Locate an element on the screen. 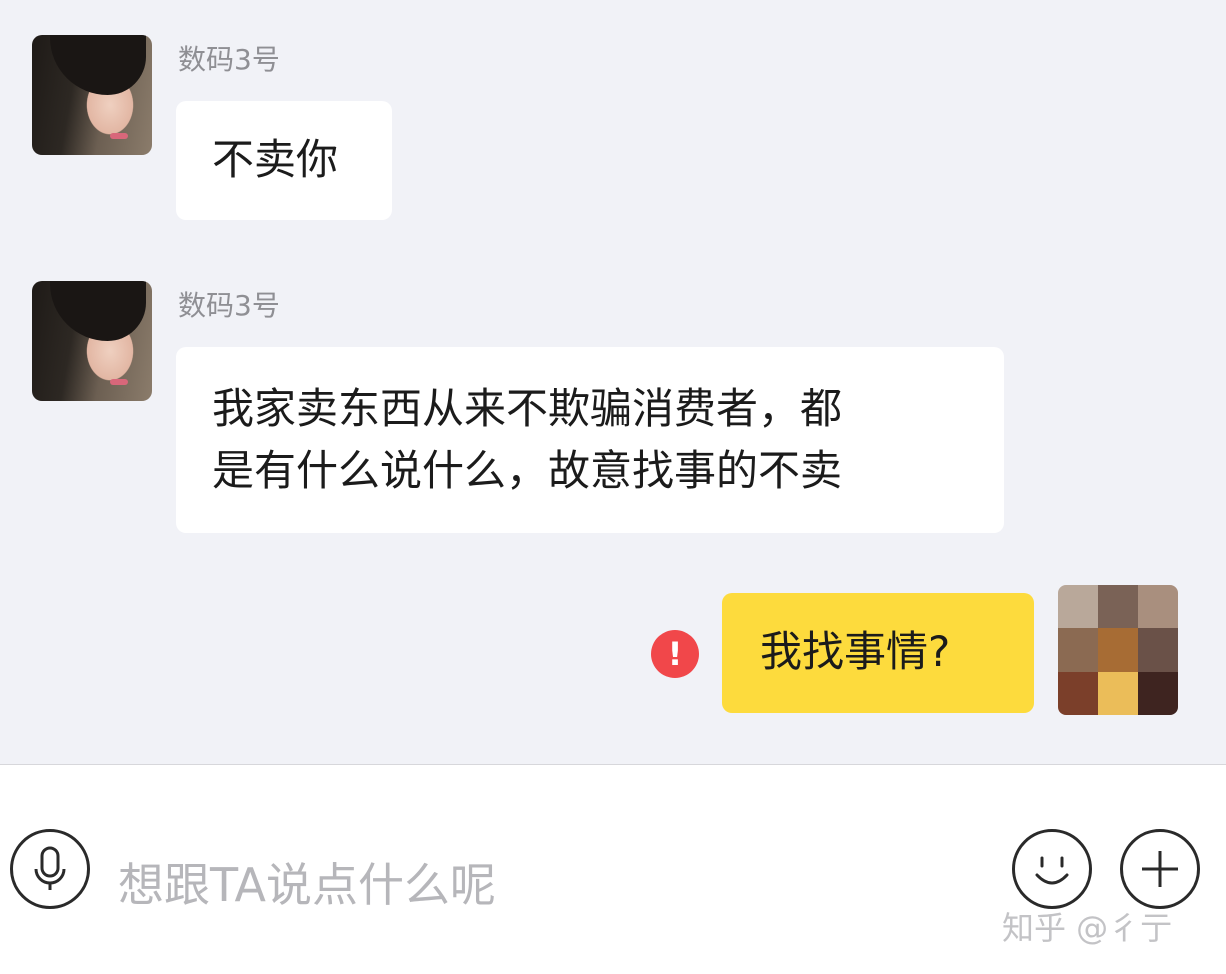 The image size is (1226, 974). voice-button is located at coordinates (50, 869).